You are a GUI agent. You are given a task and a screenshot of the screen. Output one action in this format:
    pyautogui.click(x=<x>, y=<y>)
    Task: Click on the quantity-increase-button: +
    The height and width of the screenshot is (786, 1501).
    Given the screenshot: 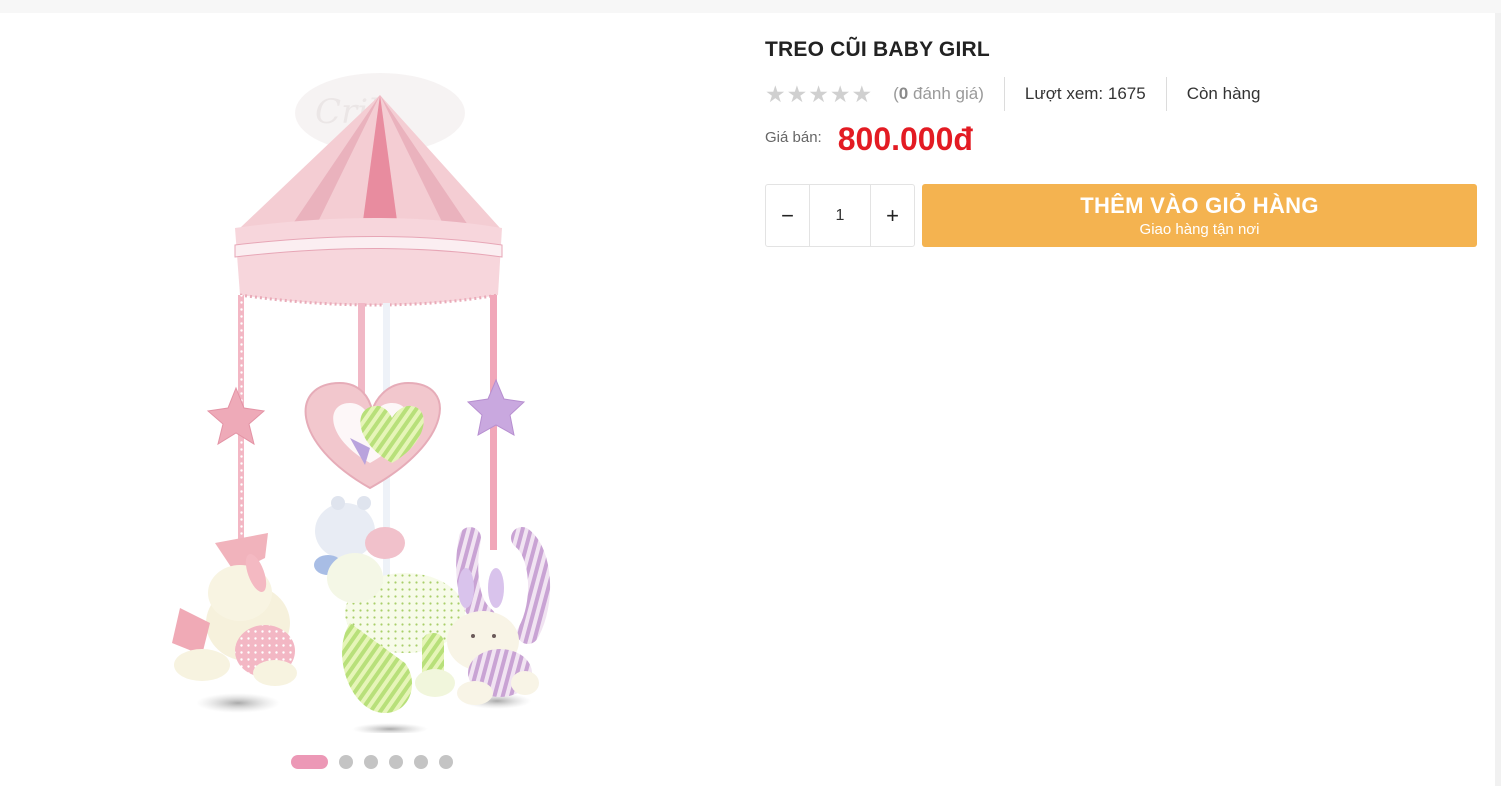 What is the action you would take?
    pyautogui.click(x=892, y=215)
    